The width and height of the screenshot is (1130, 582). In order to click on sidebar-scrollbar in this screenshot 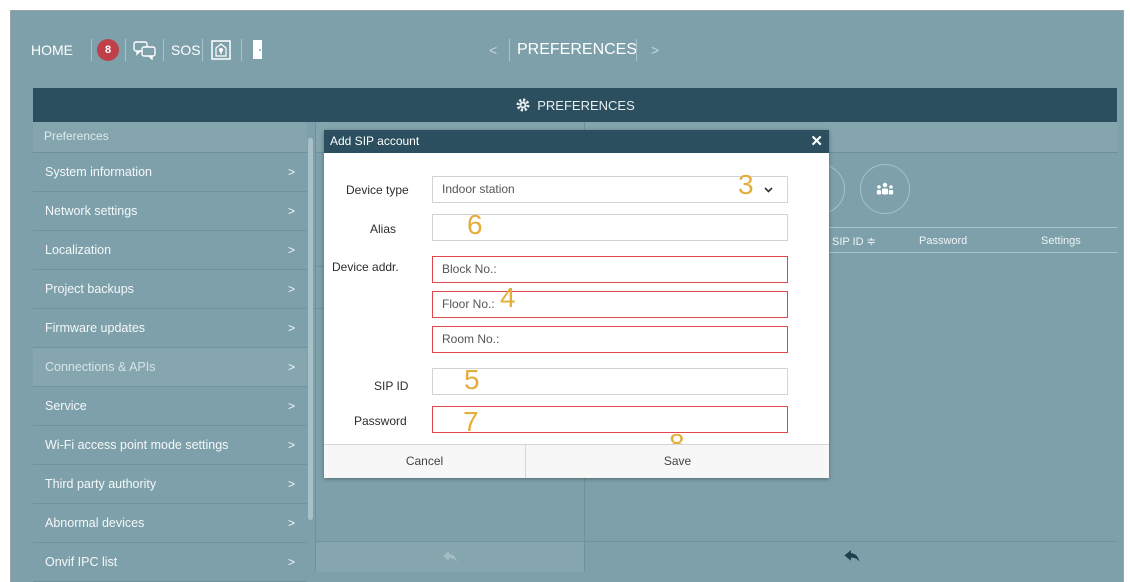, I will do `click(310, 329)`.